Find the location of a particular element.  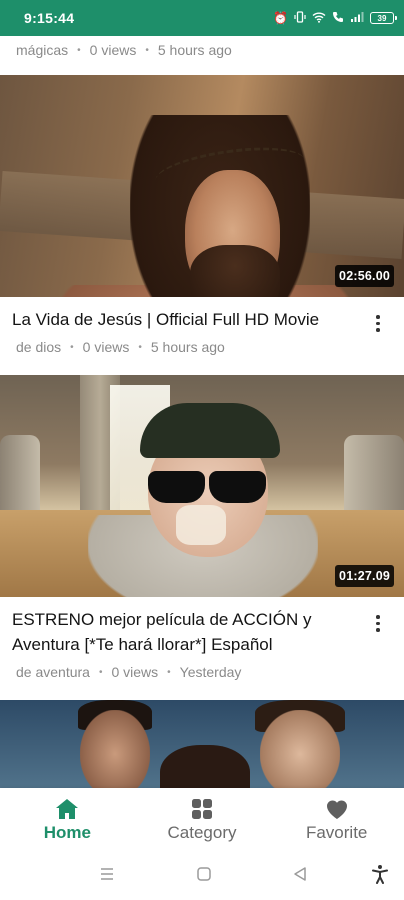

channel-name: de dios is located at coordinates (39, 347).